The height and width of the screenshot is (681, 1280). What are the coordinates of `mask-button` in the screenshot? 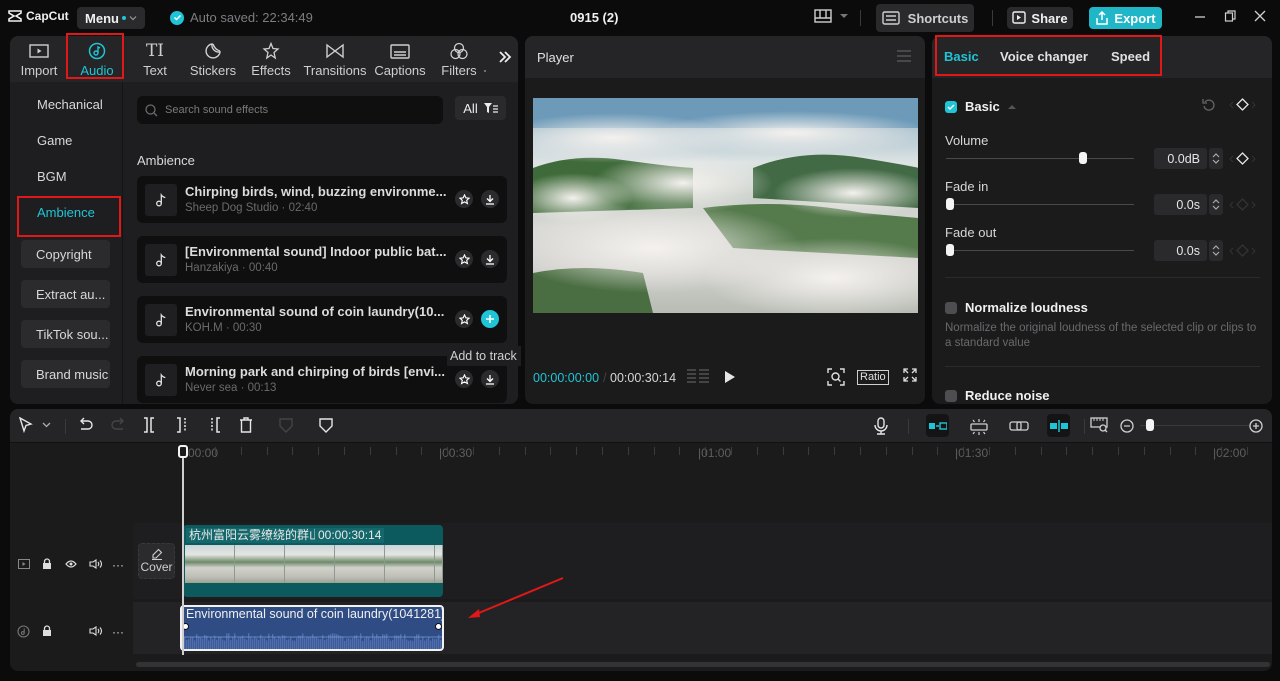 It's located at (326, 425).